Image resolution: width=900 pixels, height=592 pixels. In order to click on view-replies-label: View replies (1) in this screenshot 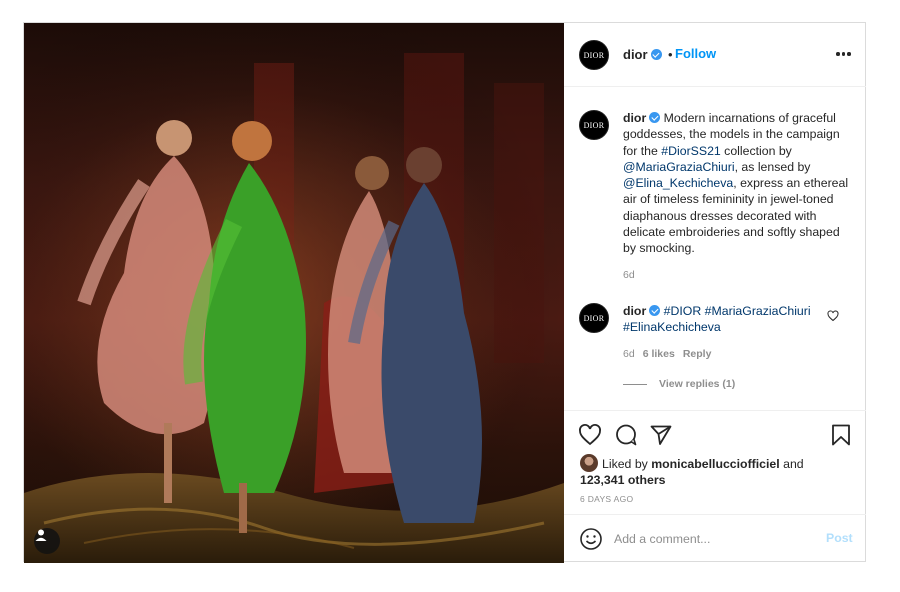, I will do `click(697, 384)`.